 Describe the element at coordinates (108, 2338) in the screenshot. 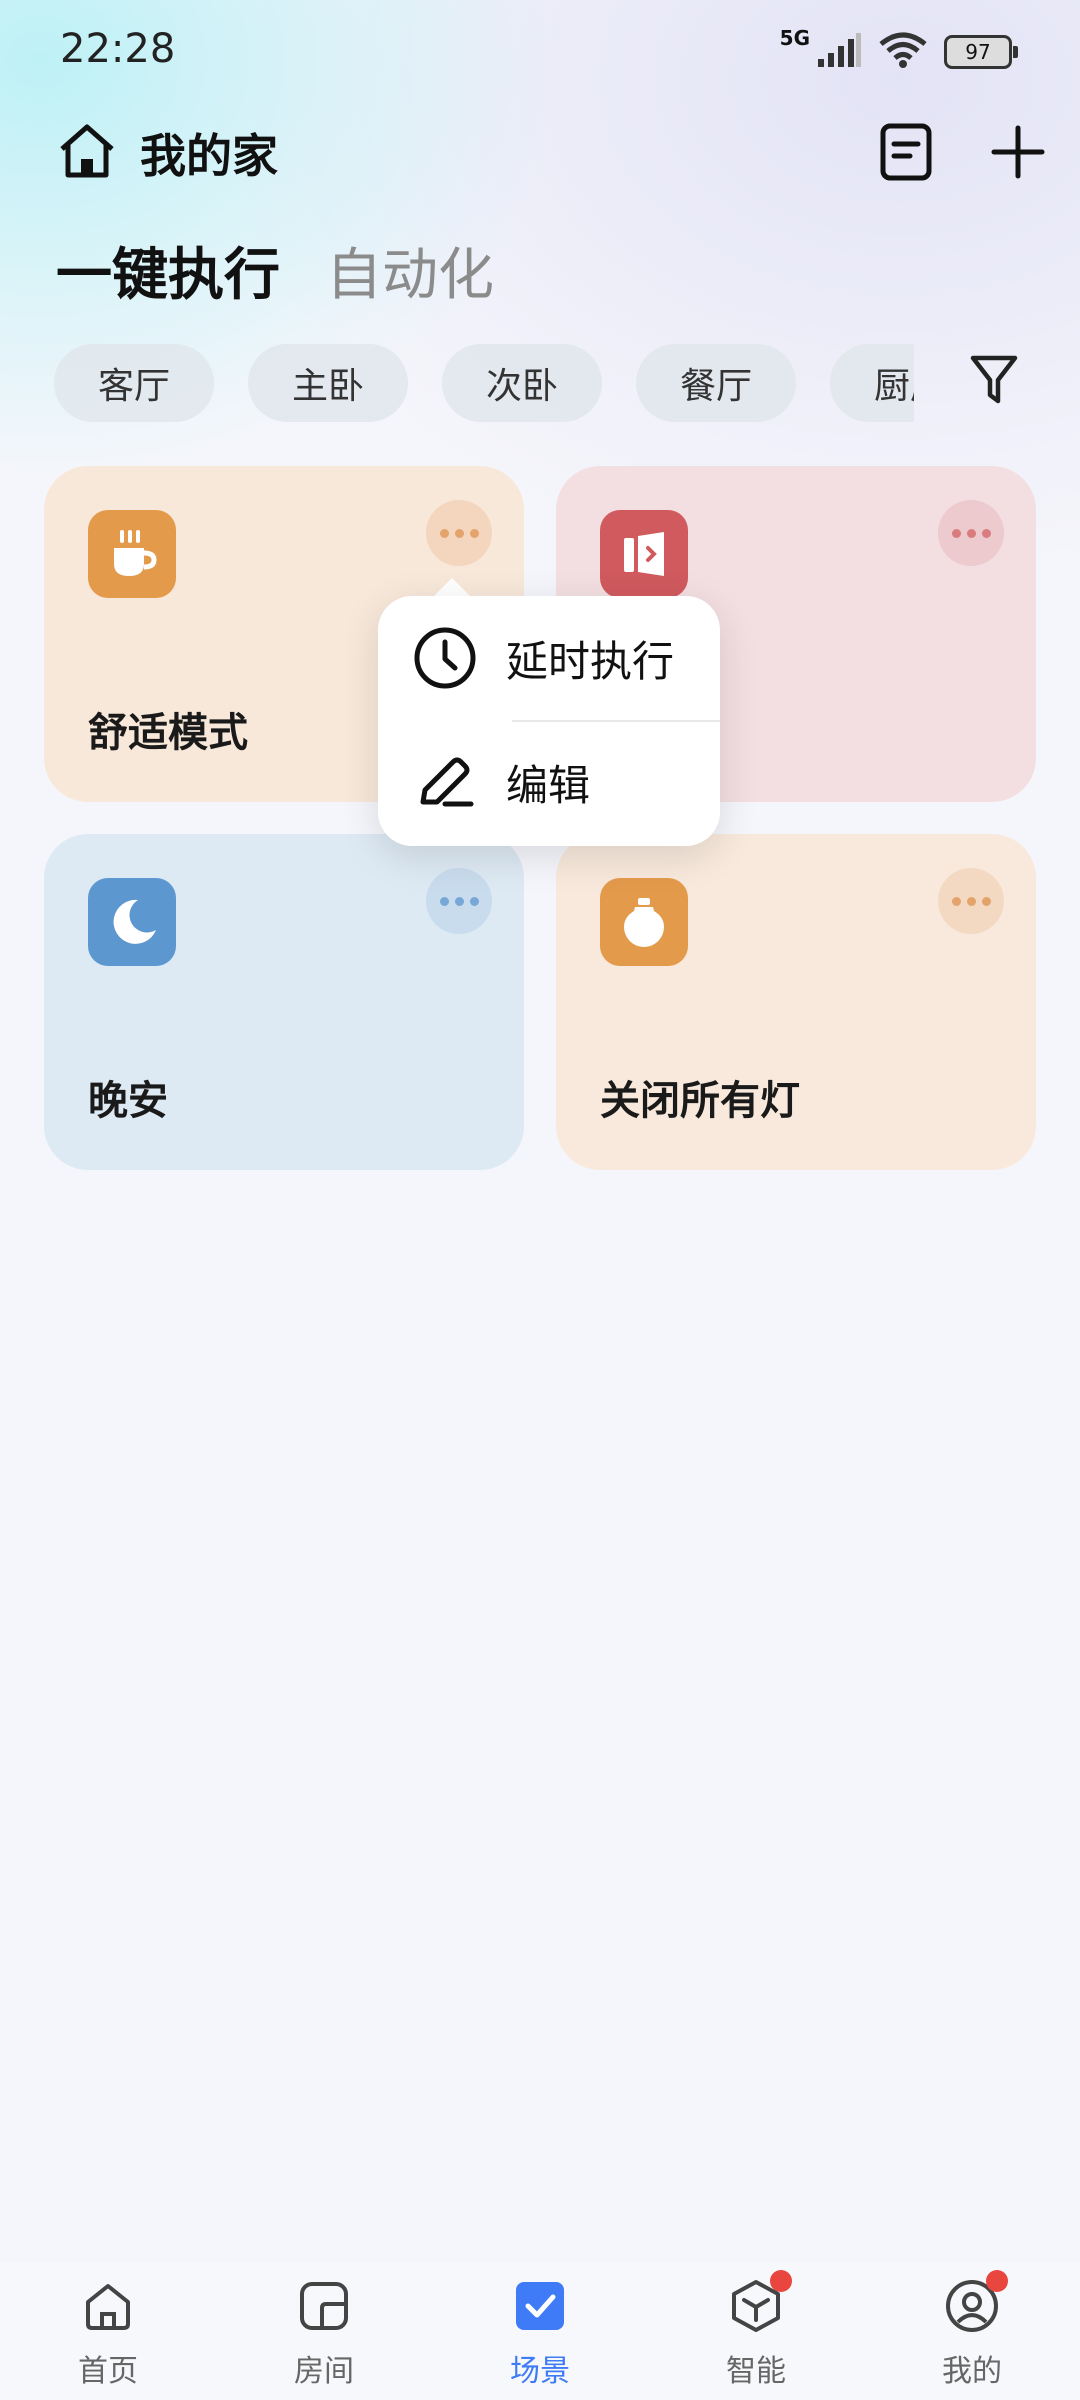

I see `nav-home: 首页` at that location.